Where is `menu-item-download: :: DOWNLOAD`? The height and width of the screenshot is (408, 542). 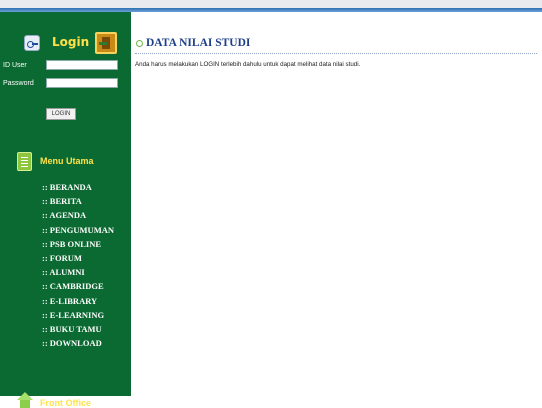
menu-item-download: :: DOWNLOAD is located at coordinates (78, 345).